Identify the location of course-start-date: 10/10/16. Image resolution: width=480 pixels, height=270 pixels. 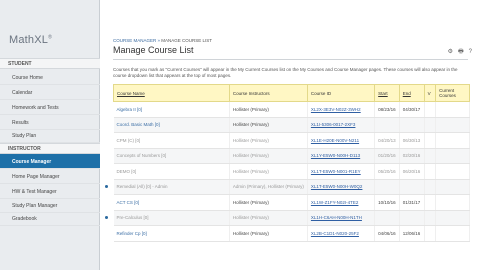
(387, 202).